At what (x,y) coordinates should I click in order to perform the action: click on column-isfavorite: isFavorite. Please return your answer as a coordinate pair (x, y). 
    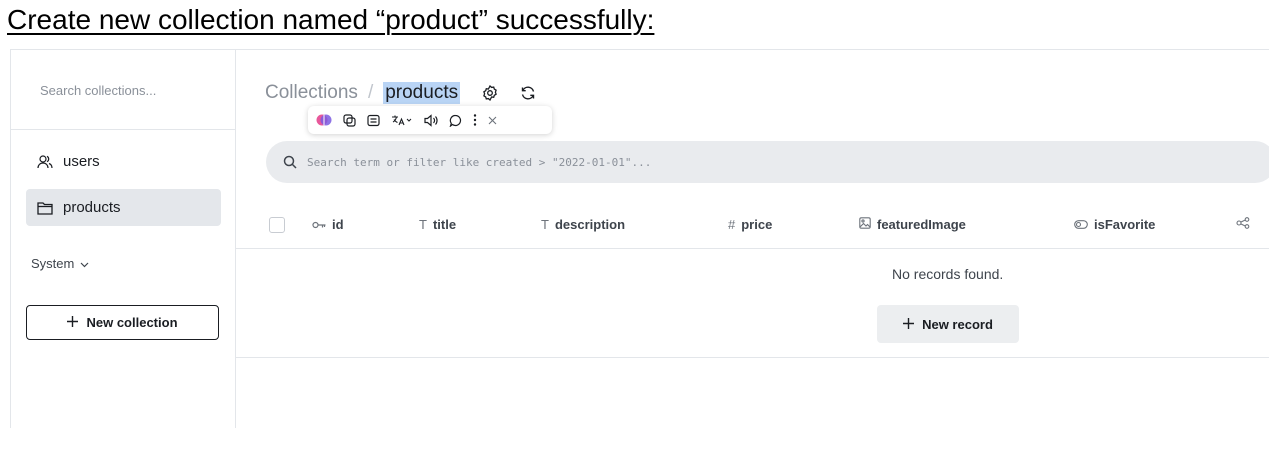
    Looking at the image, I should click on (1114, 224).